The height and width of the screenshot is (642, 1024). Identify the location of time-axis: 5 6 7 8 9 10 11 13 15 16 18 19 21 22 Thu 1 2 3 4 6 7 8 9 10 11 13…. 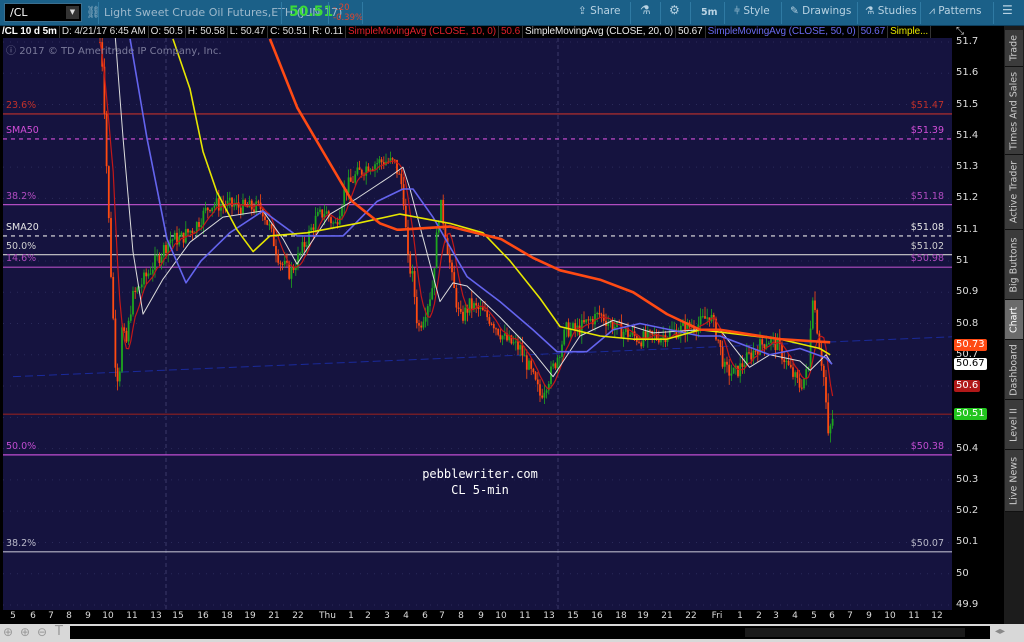
(476, 617).